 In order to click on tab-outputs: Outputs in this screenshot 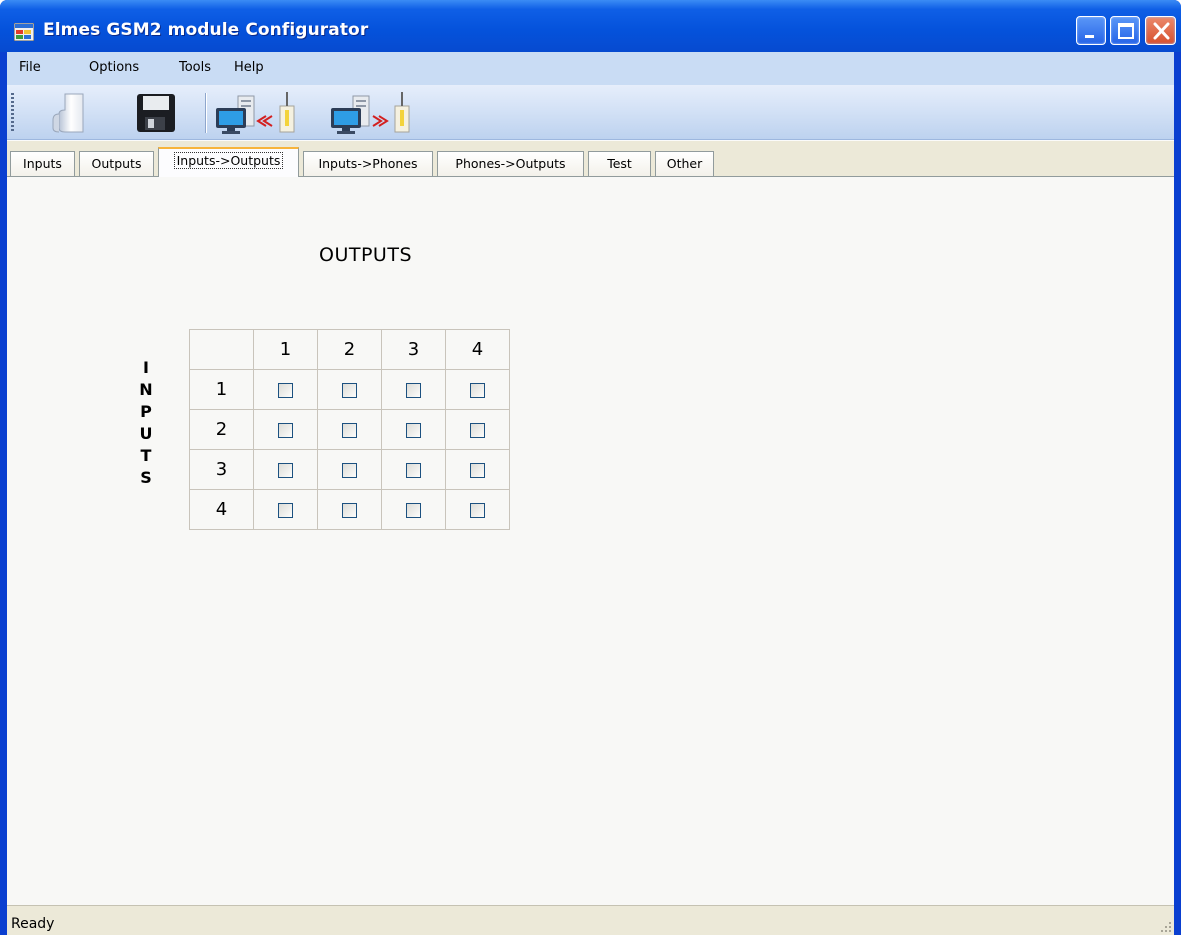, I will do `click(116, 163)`.